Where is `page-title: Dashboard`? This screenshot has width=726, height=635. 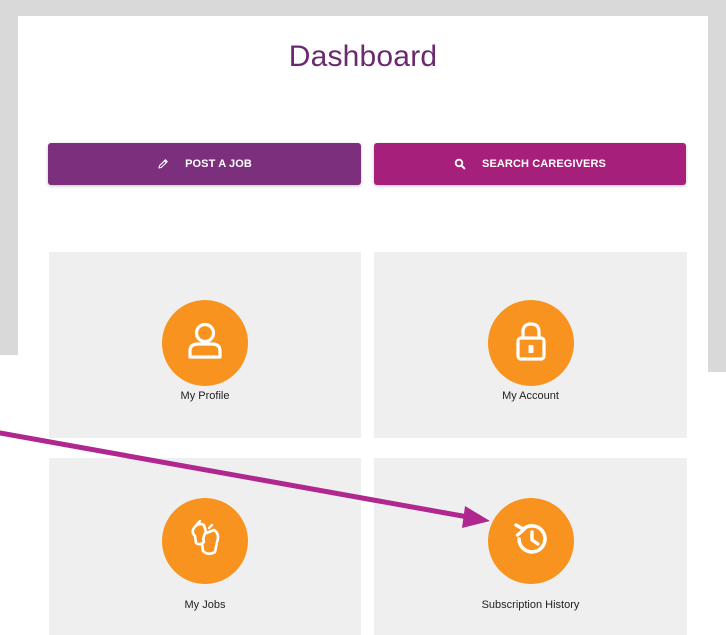
page-title: Dashboard is located at coordinates (363, 56).